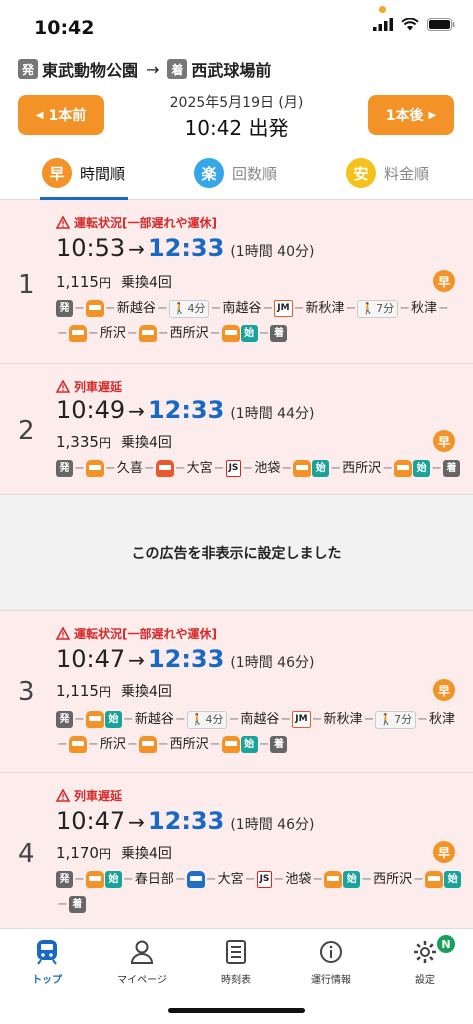  What do you see at coordinates (442, 719) in the screenshot?
I see `station: 秋津` at bounding box center [442, 719].